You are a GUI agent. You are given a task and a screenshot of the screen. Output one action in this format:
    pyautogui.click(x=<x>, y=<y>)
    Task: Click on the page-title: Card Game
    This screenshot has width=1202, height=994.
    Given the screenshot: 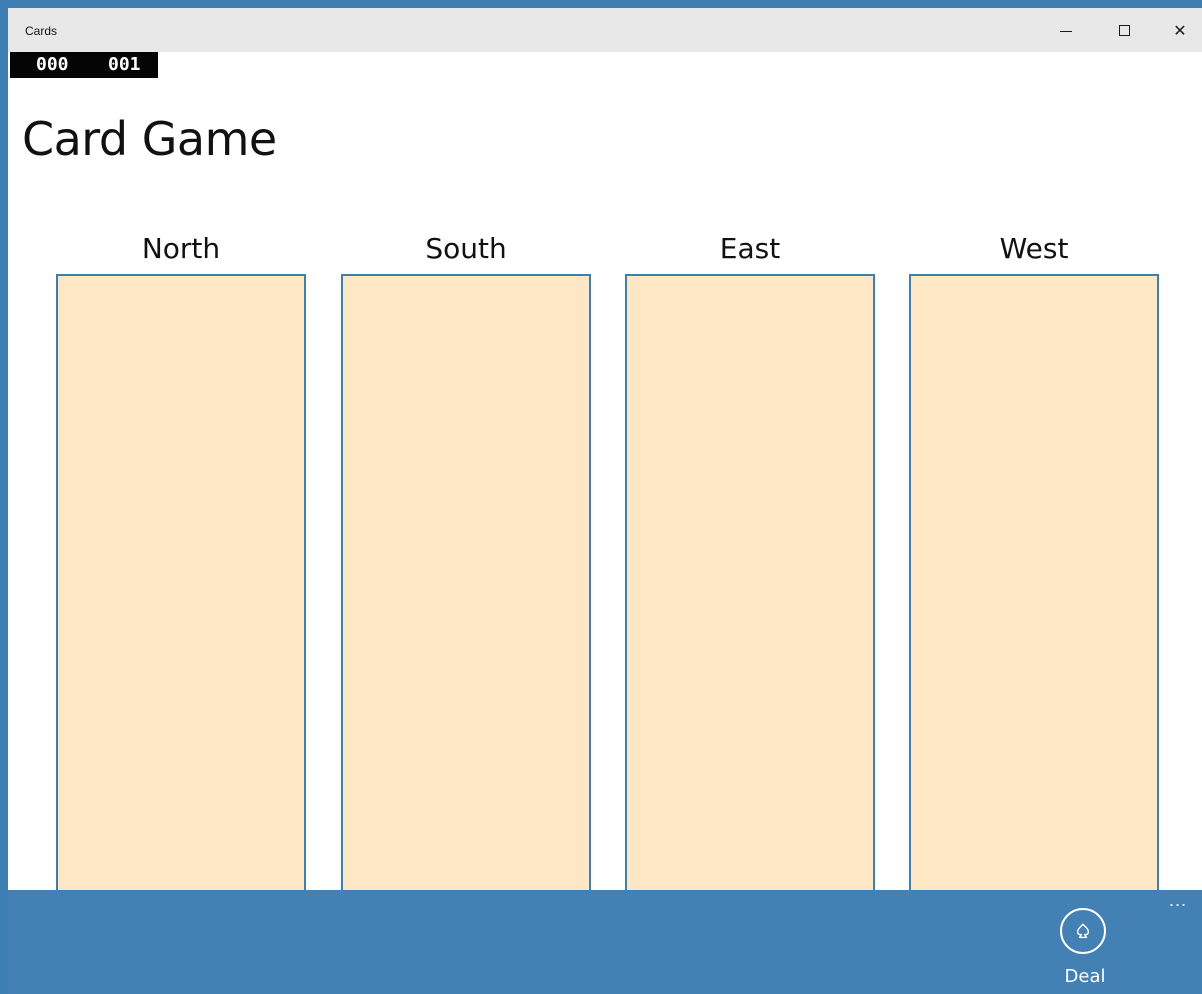 What is the action you would take?
    pyautogui.click(x=149, y=139)
    